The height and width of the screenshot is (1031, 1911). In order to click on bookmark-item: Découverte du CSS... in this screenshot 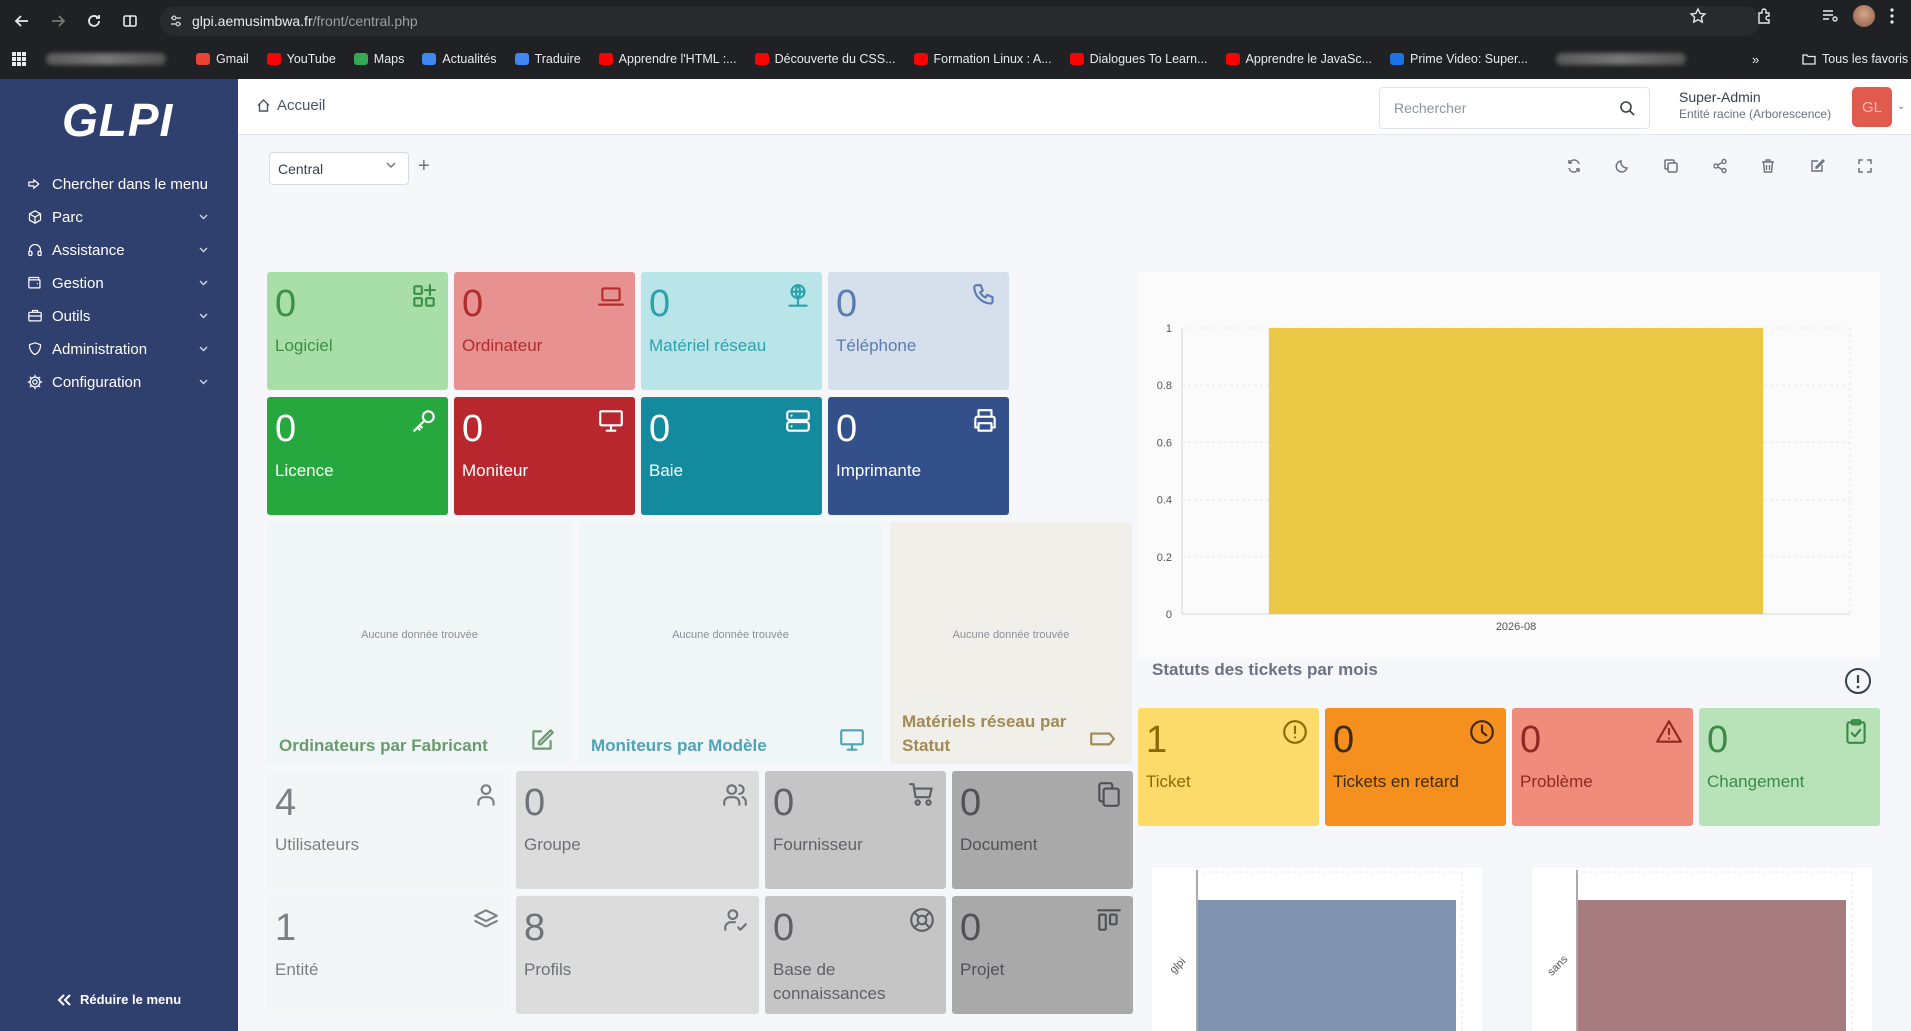, I will do `click(825, 59)`.